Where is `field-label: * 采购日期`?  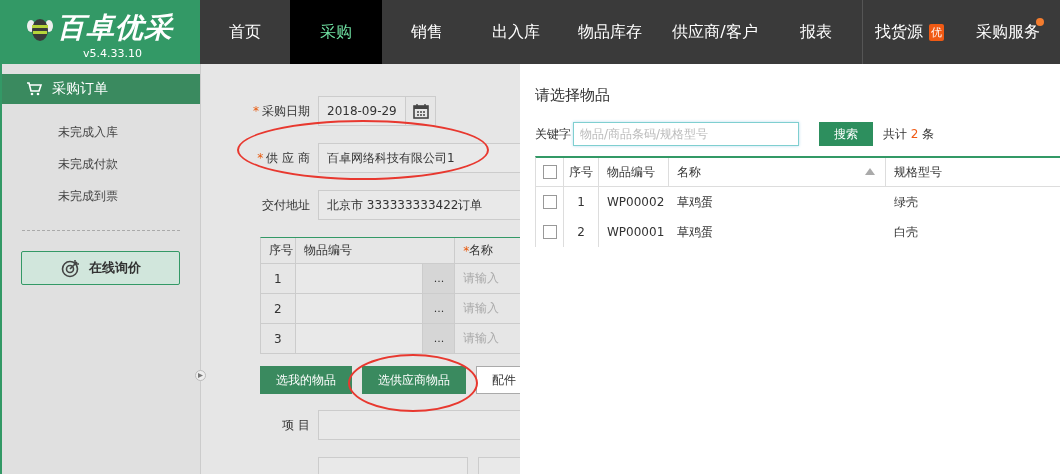 field-label: * 采购日期 is located at coordinates (281, 111).